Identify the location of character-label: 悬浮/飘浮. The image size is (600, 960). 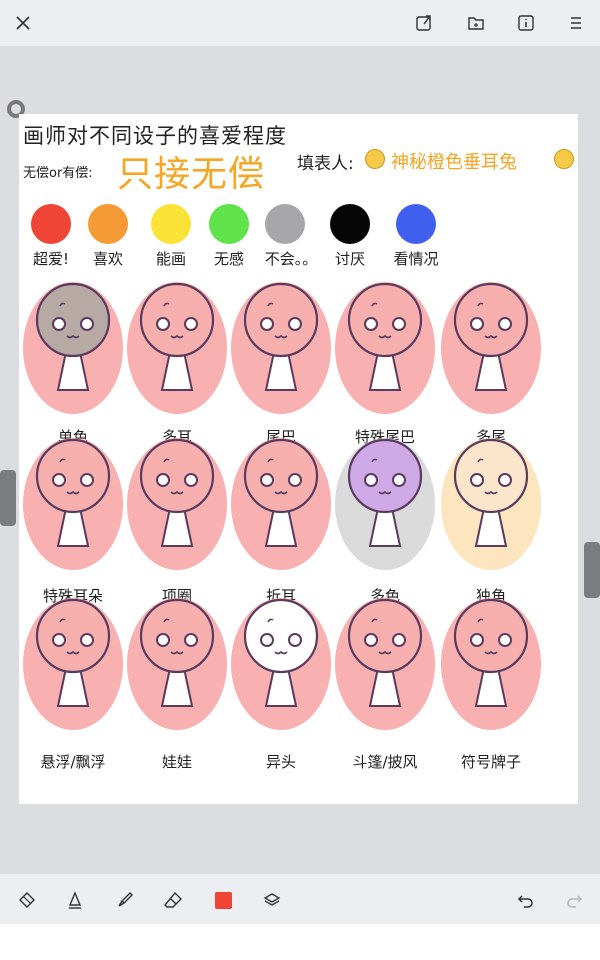
(73, 762).